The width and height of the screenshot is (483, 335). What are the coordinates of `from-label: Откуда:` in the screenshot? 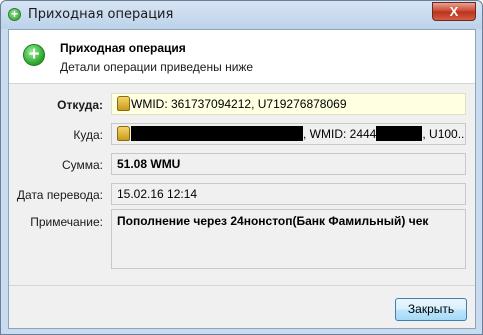 It's located at (80, 105).